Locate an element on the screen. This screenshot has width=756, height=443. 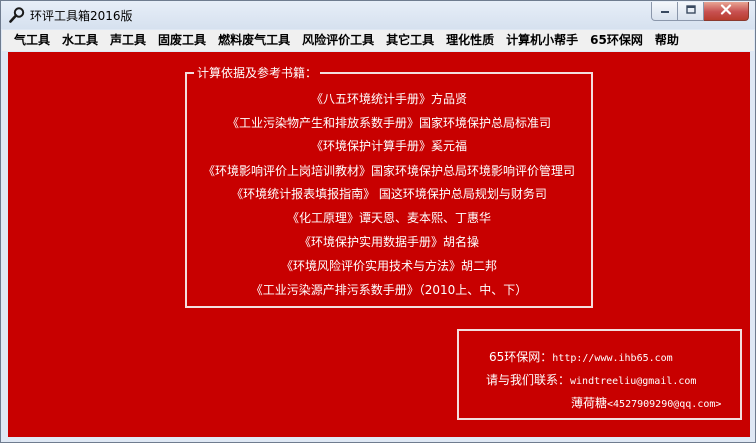
close-icon is located at coordinates (726, 11).